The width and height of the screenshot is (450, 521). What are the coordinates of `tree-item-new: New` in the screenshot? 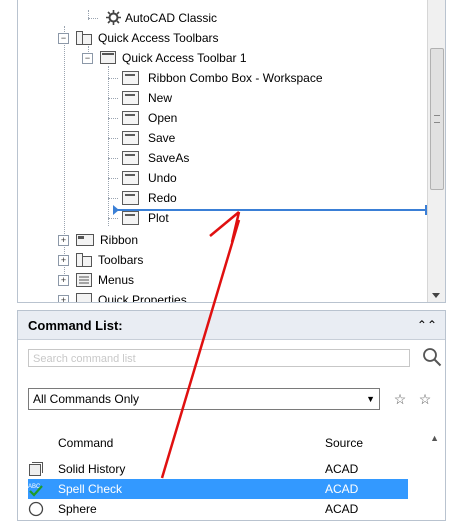 It's located at (218, 98).